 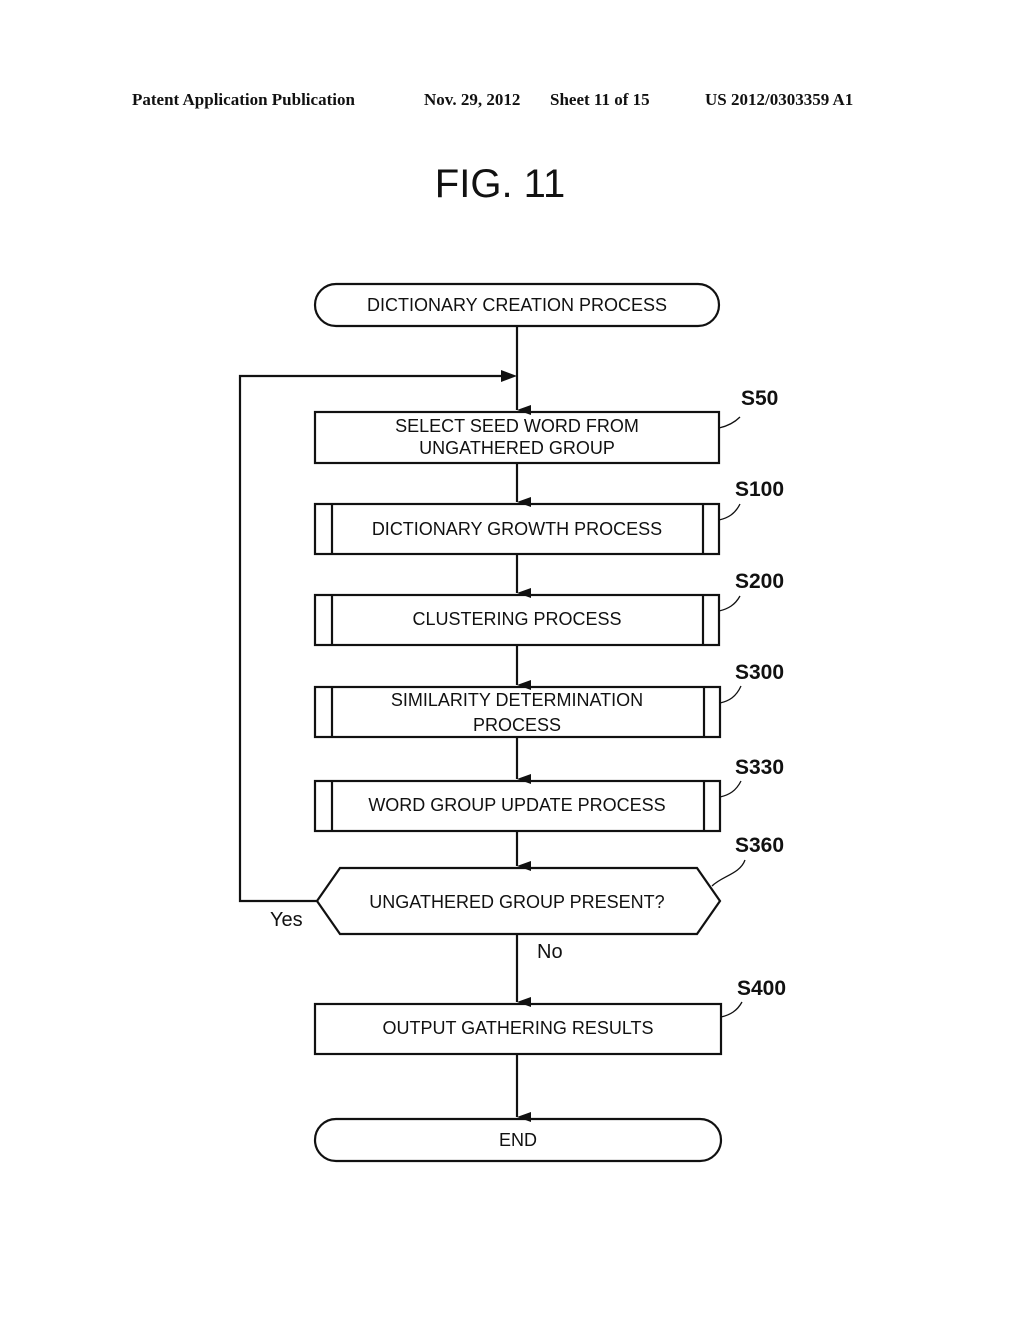 I want to click on step-s50-id: S50, so click(x=759, y=398).